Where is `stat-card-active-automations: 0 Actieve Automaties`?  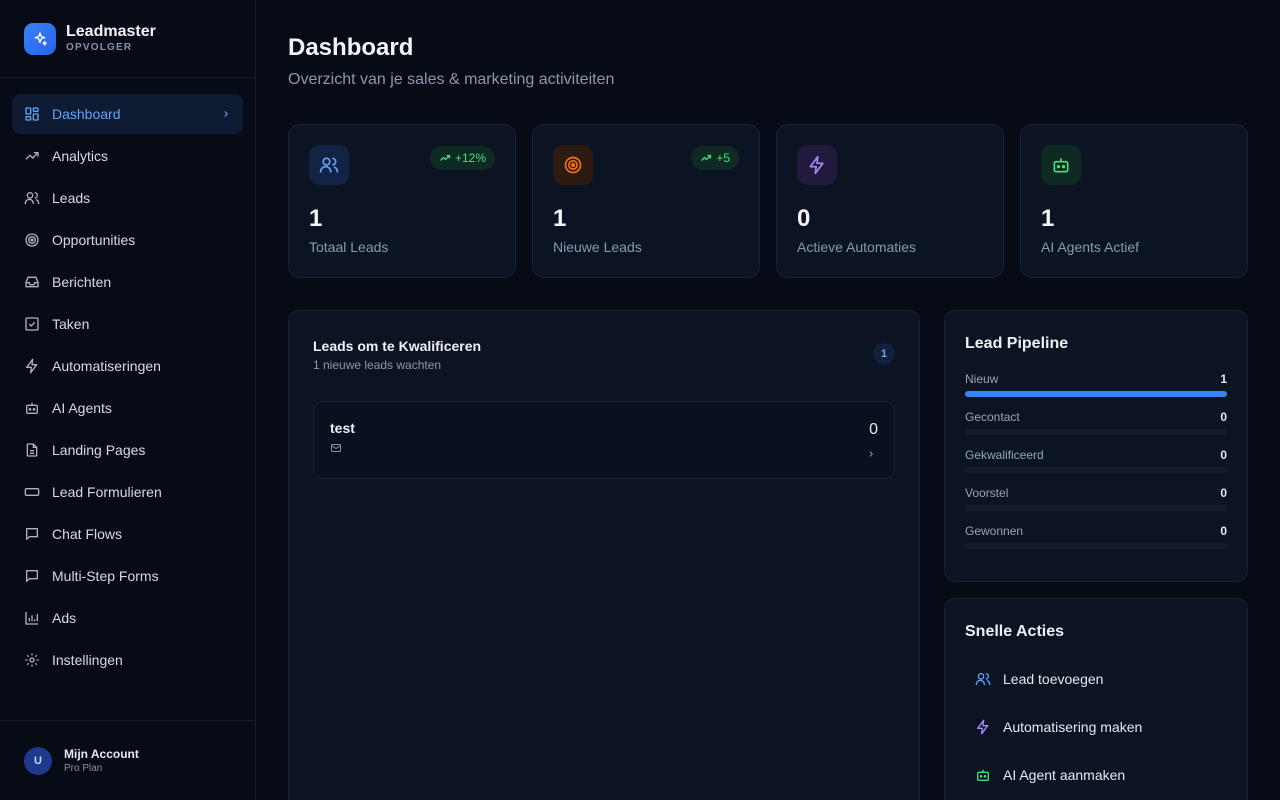 stat-card-active-automations: 0 Actieve Automaties is located at coordinates (890, 201).